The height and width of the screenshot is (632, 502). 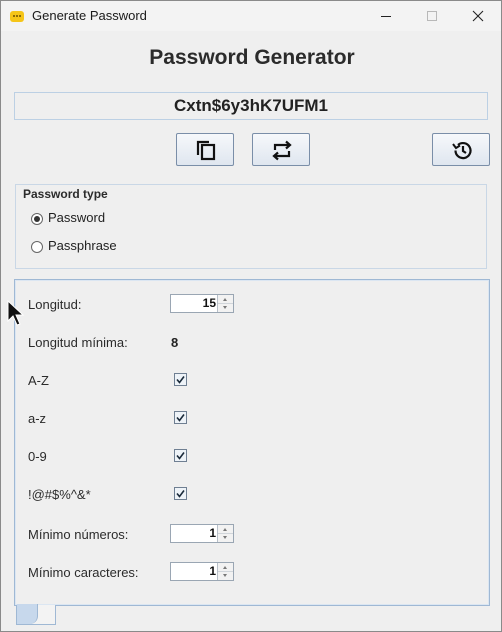 I want to click on min-special-value: 1, so click(x=212, y=571).